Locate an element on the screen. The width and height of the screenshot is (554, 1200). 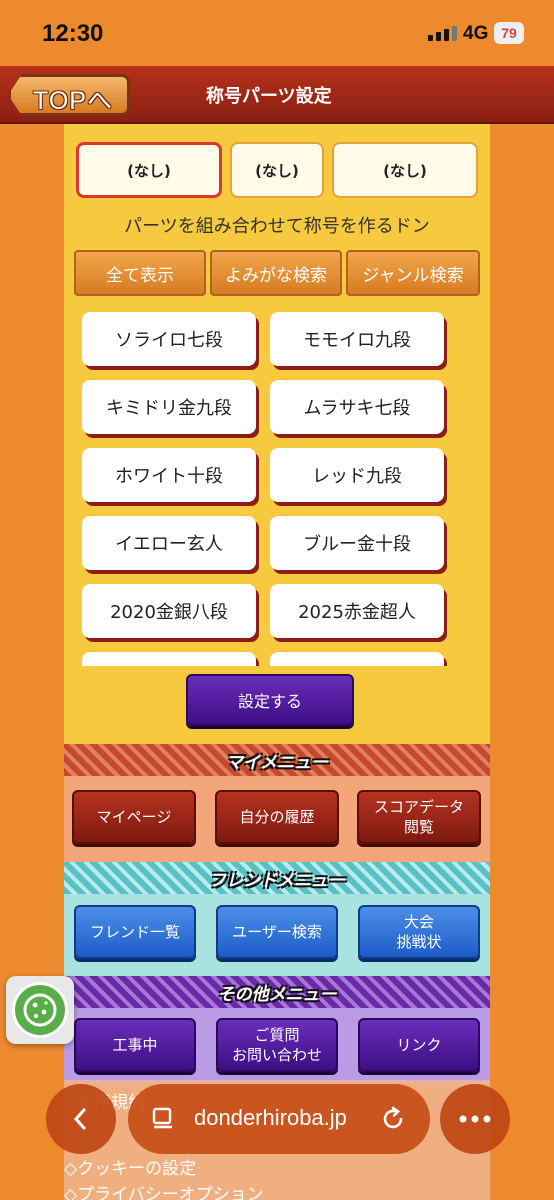
friend-list-label: フレンド一覧 is located at coordinates (134, 932).